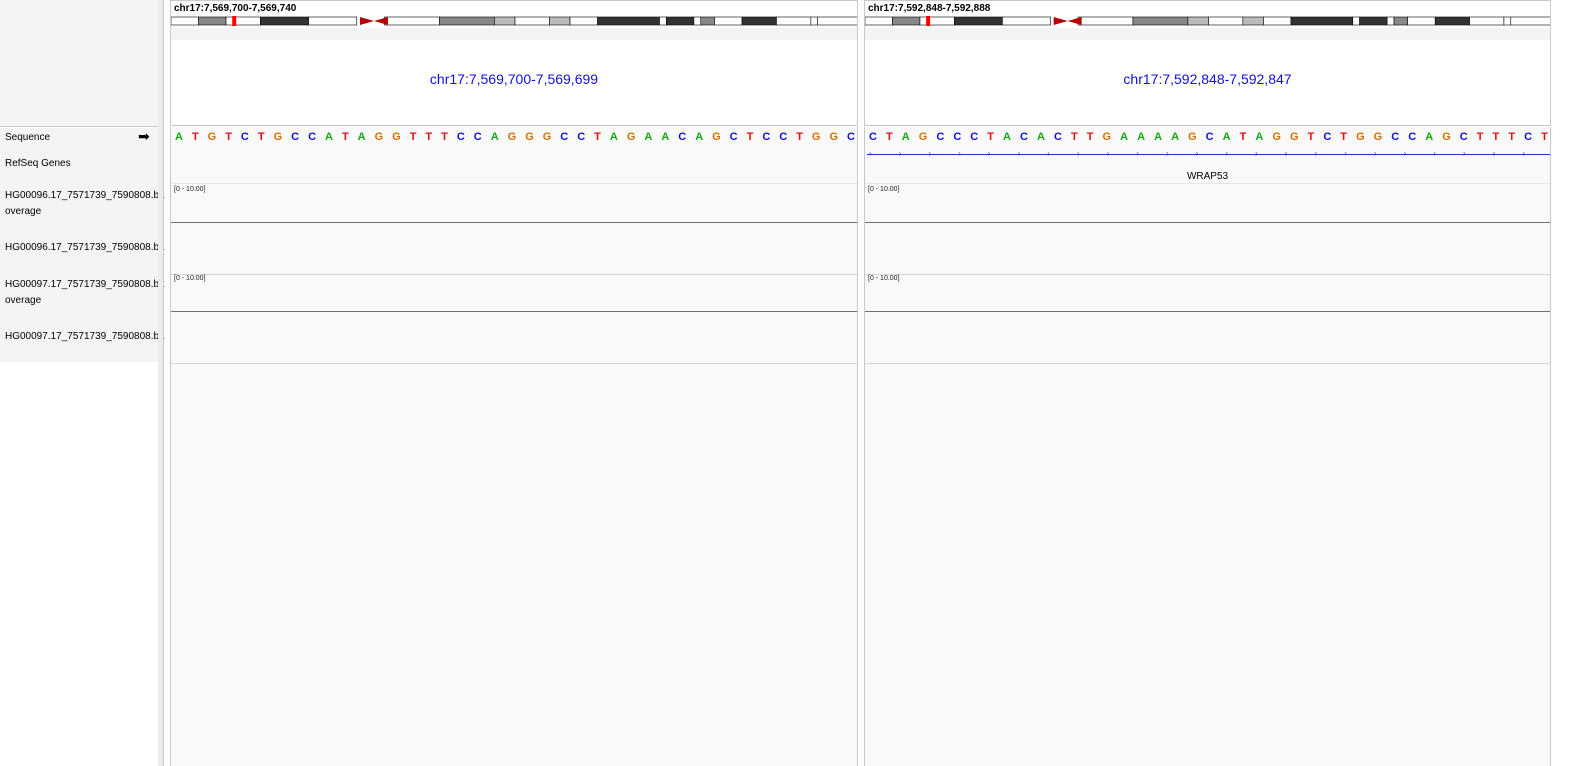 This screenshot has height=766, width=1580. What do you see at coordinates (144, 136) in the screenshot?
I see `right-arrow-icon: ➡` at bounding box center [144, 136].